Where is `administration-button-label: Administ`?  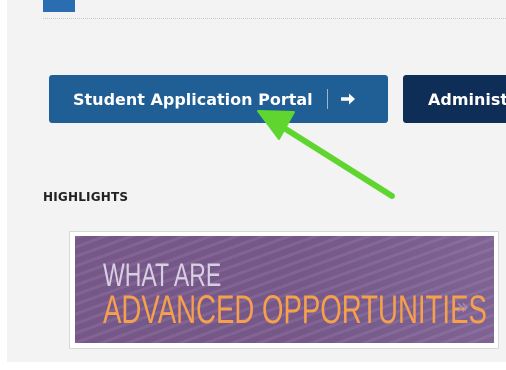 administration-button-label: Administ is located at coordinates (467, 99).